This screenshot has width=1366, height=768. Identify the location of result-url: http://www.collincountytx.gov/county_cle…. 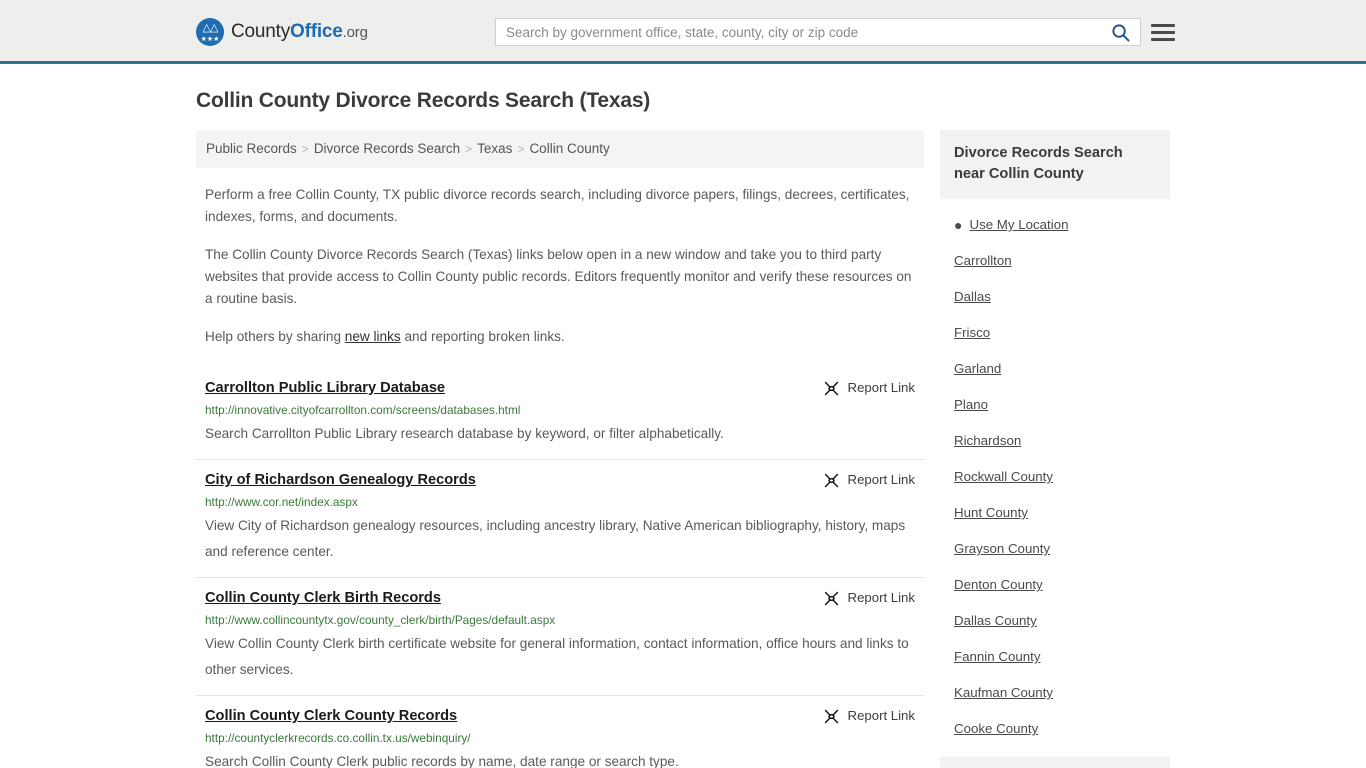
(380, 620).